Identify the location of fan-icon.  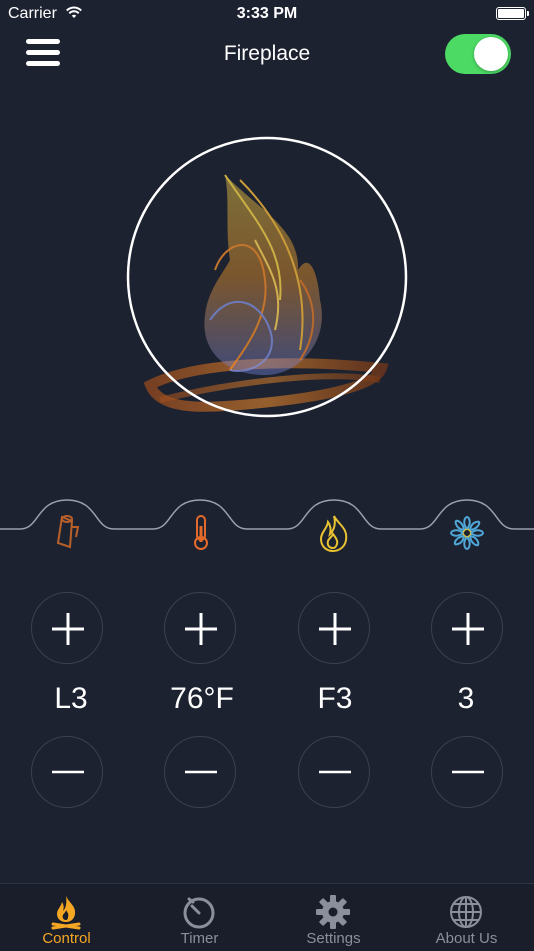
(467, 533).